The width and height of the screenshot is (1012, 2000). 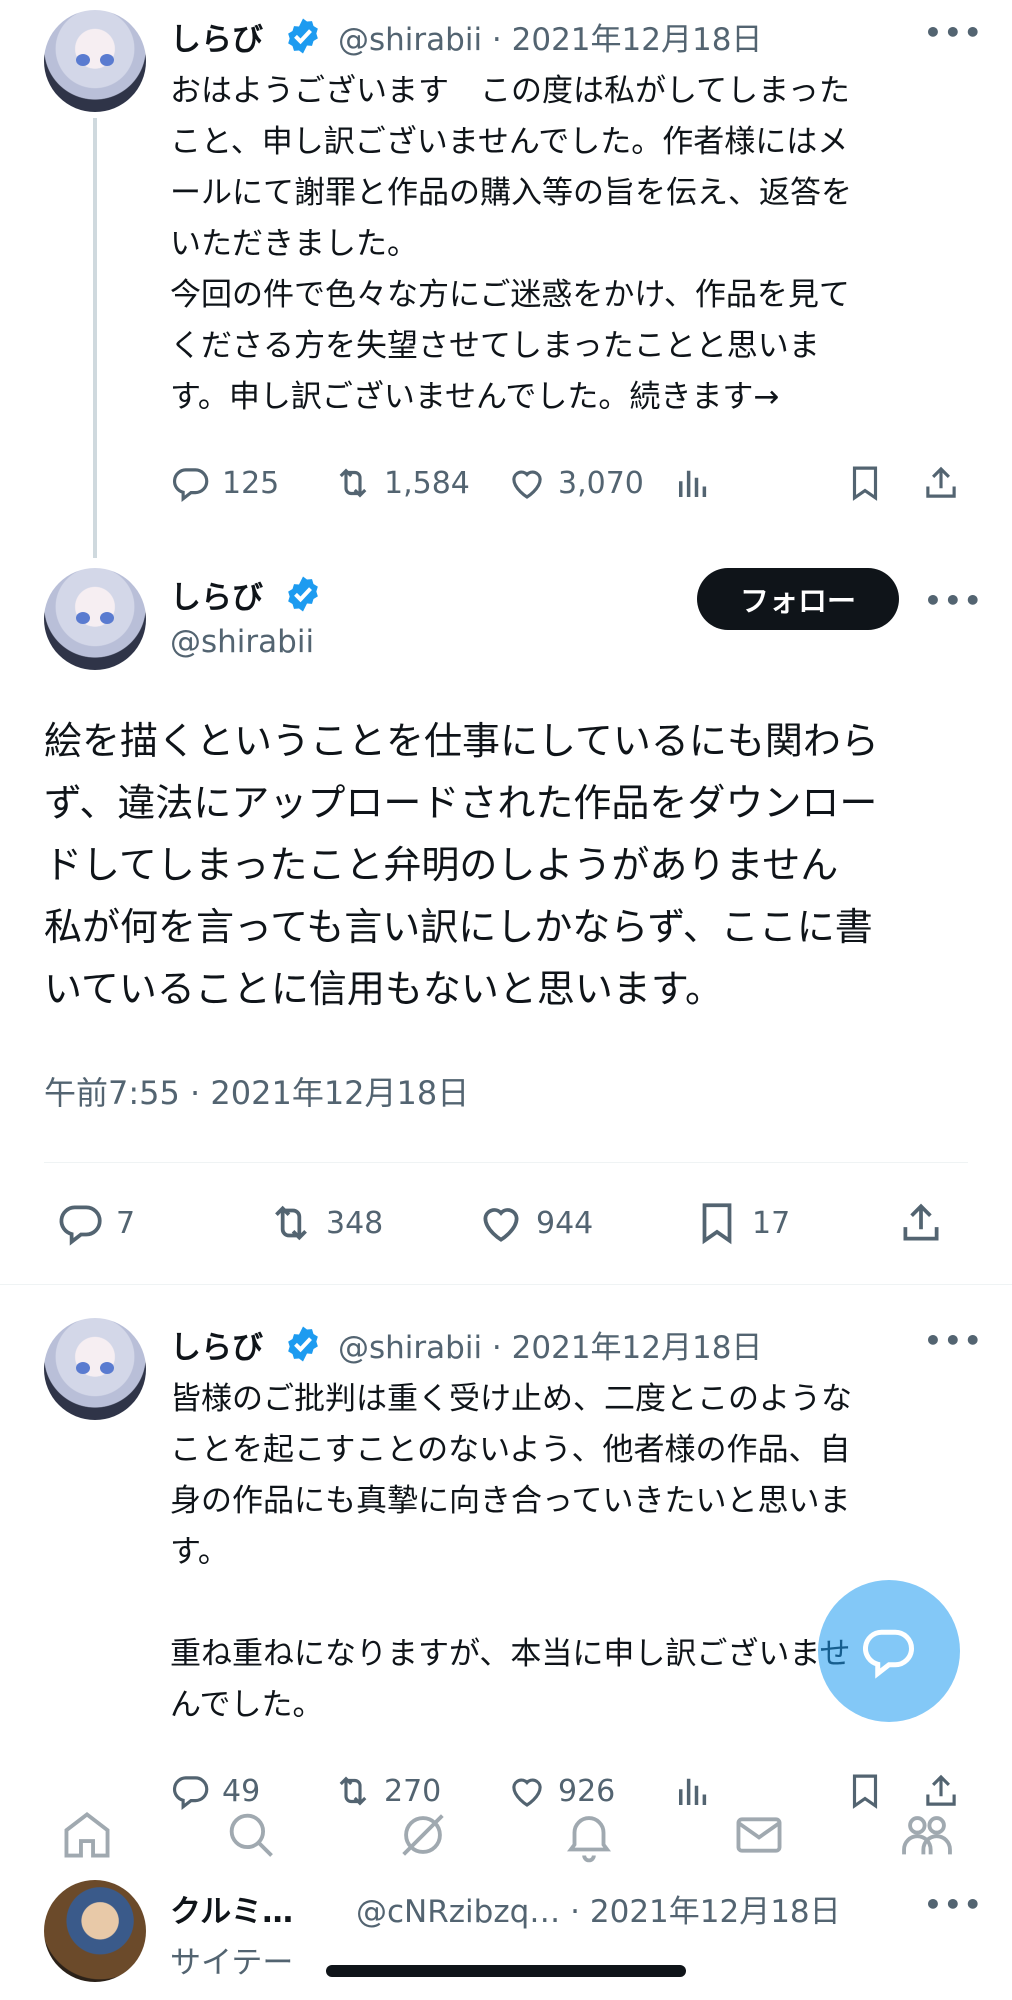 I want to click on retweet-count: 1,584, so click(x=427, y=483).